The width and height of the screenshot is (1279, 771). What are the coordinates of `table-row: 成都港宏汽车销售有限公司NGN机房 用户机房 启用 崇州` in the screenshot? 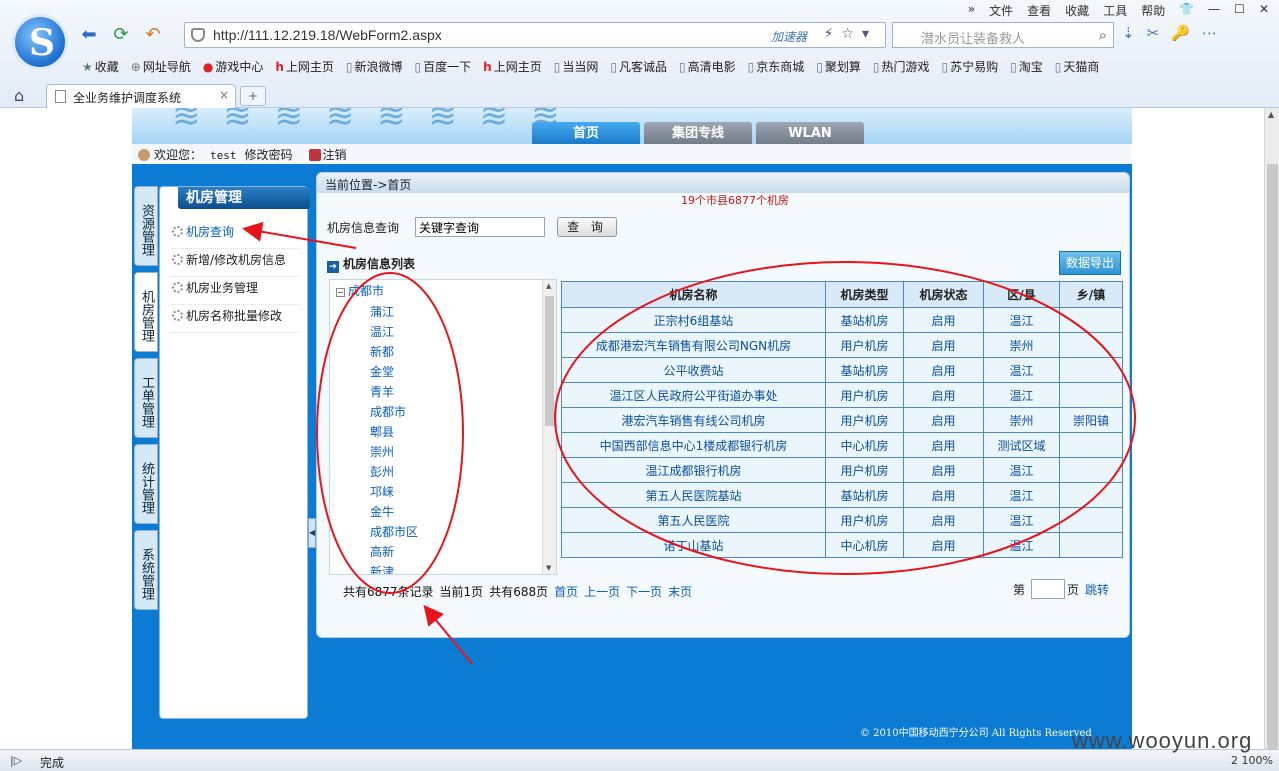 It's located at (842, 345).